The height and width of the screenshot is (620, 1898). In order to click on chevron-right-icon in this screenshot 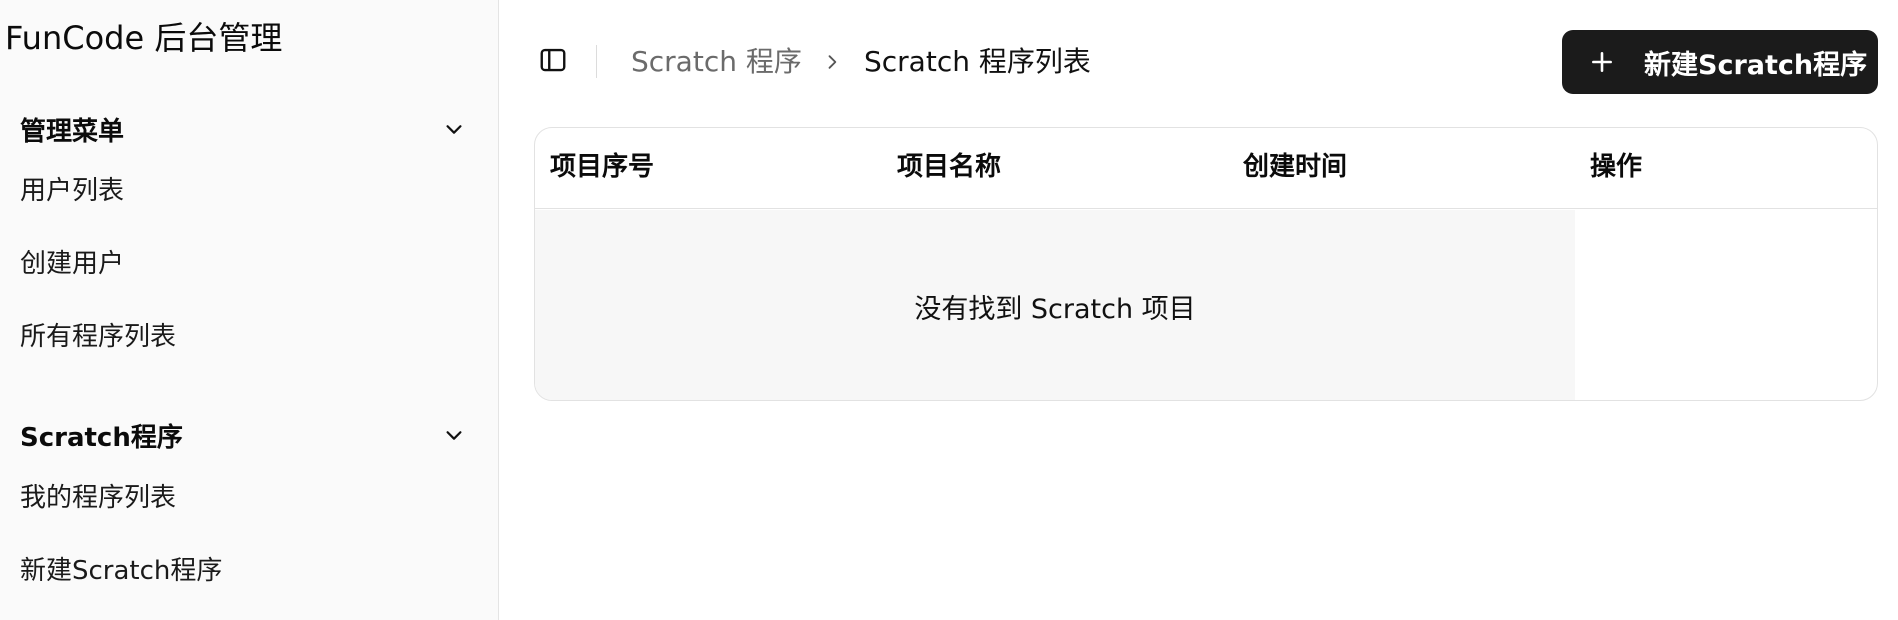, I will do `click(832, 62)`.